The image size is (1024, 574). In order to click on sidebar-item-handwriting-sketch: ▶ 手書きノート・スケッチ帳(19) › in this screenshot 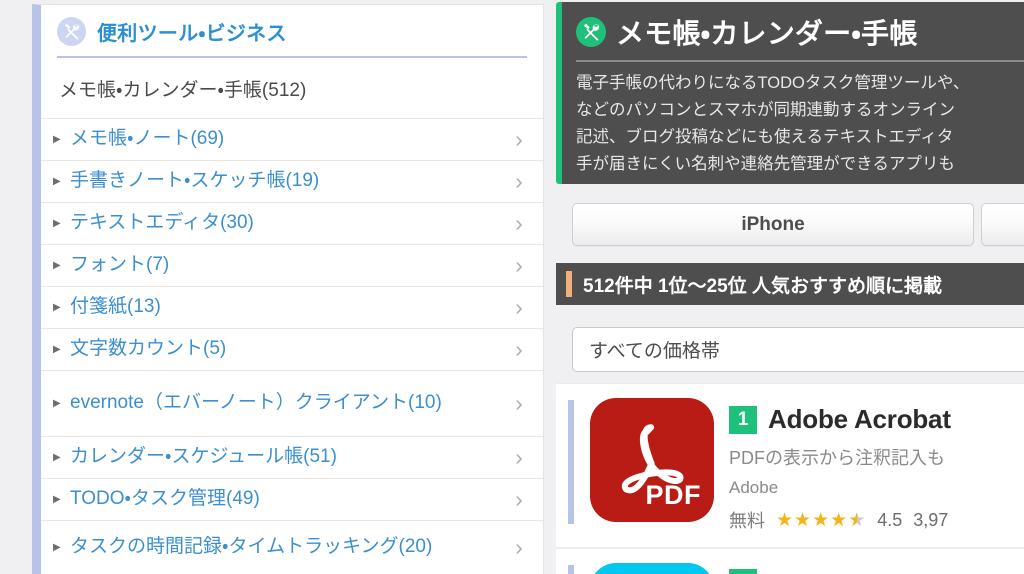, I will do `click(292, 182)`.